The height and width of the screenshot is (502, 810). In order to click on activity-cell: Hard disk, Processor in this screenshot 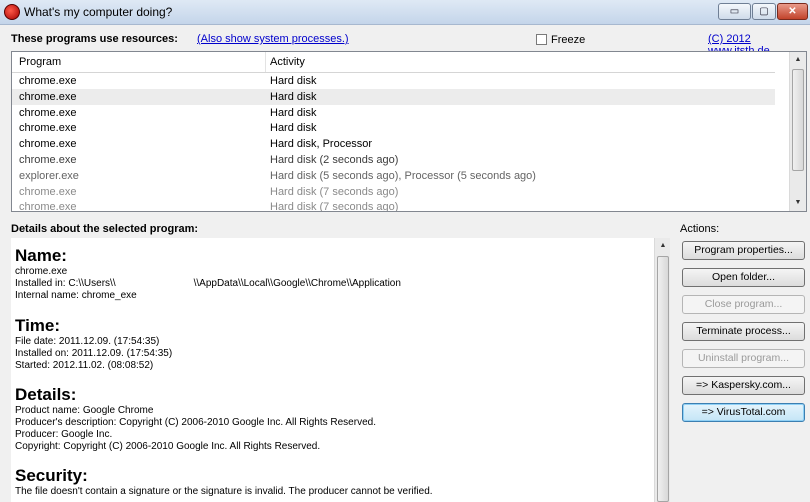, I will do `click(321, 144)`.